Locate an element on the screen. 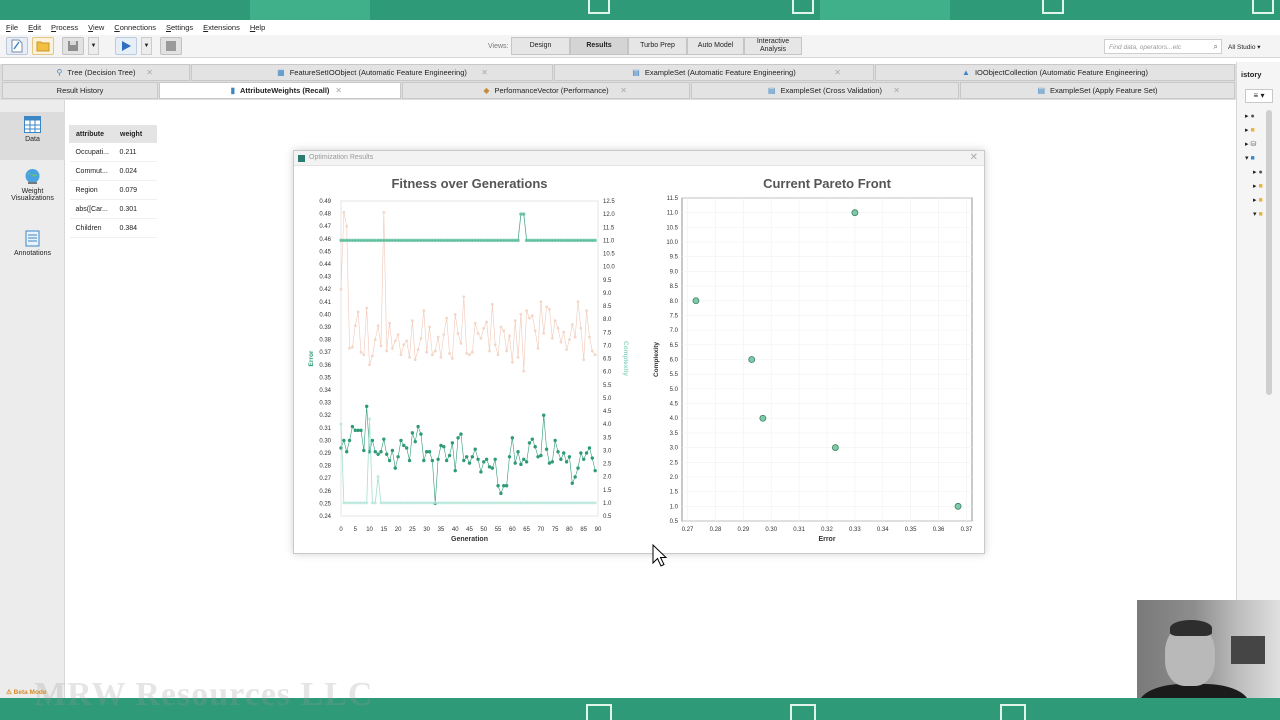 The width and height of the screenshot is (1280, 720). tab-decision-tree: ⚲ Tree (Decision Tree) ✕ is located at coordinates (96, 72).